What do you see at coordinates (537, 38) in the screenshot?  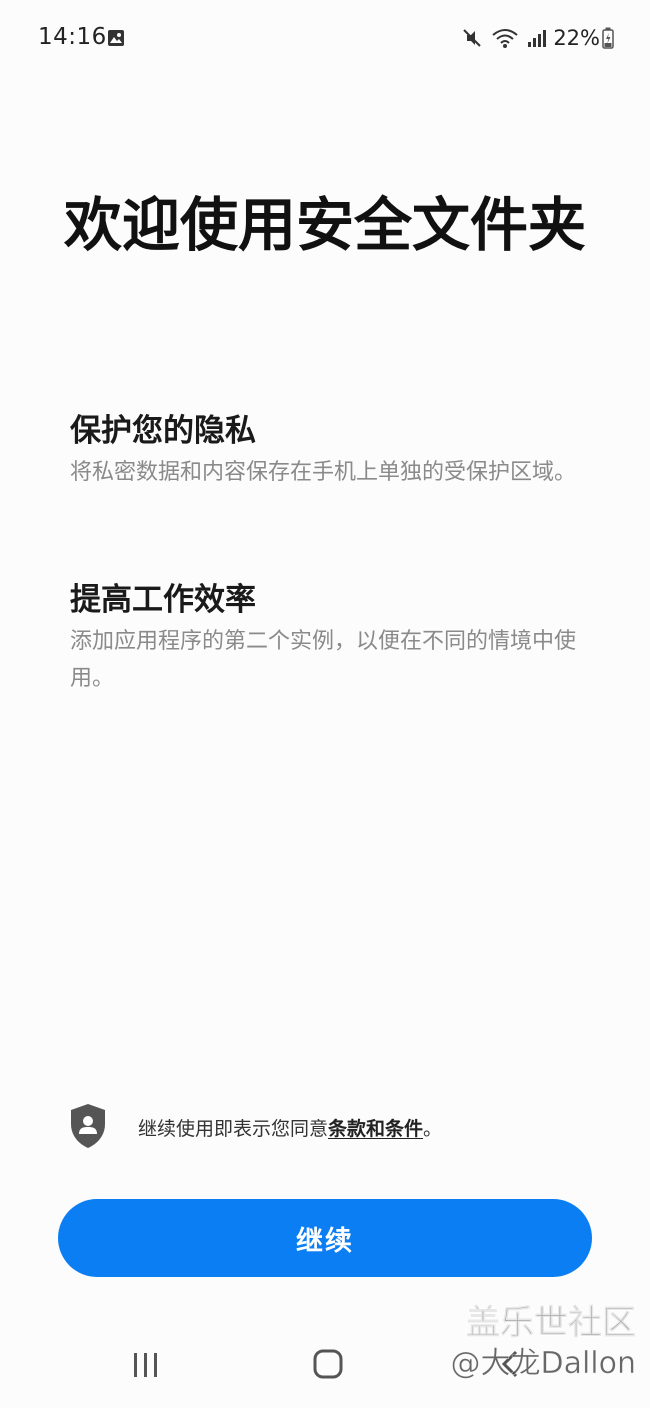 I see `signal-icon` at bounding box center [537, 38].